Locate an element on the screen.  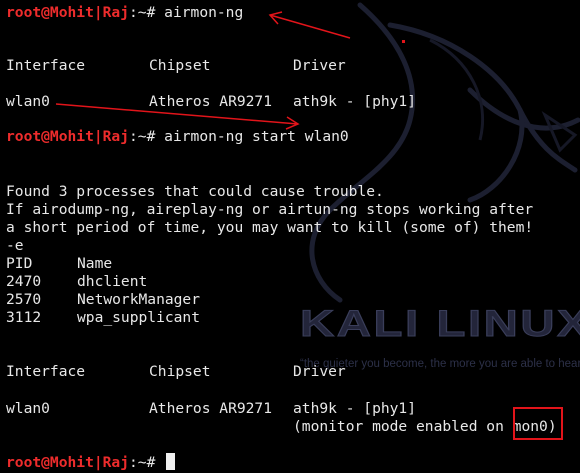
kali-linux-logo: KALI LINUX is located at coordinates (439, 324).